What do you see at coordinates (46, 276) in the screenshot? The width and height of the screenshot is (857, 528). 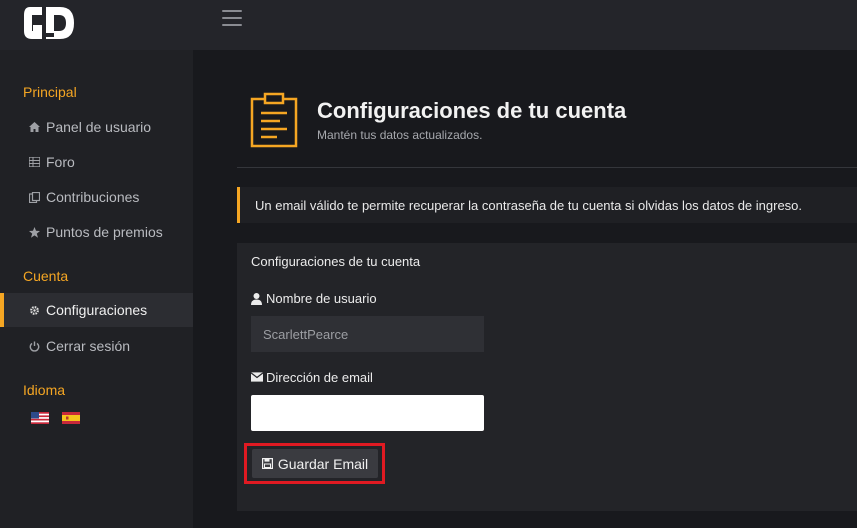 I see `sidebar-section-cuenta: Cuenta` at bounding box center [46, 276].